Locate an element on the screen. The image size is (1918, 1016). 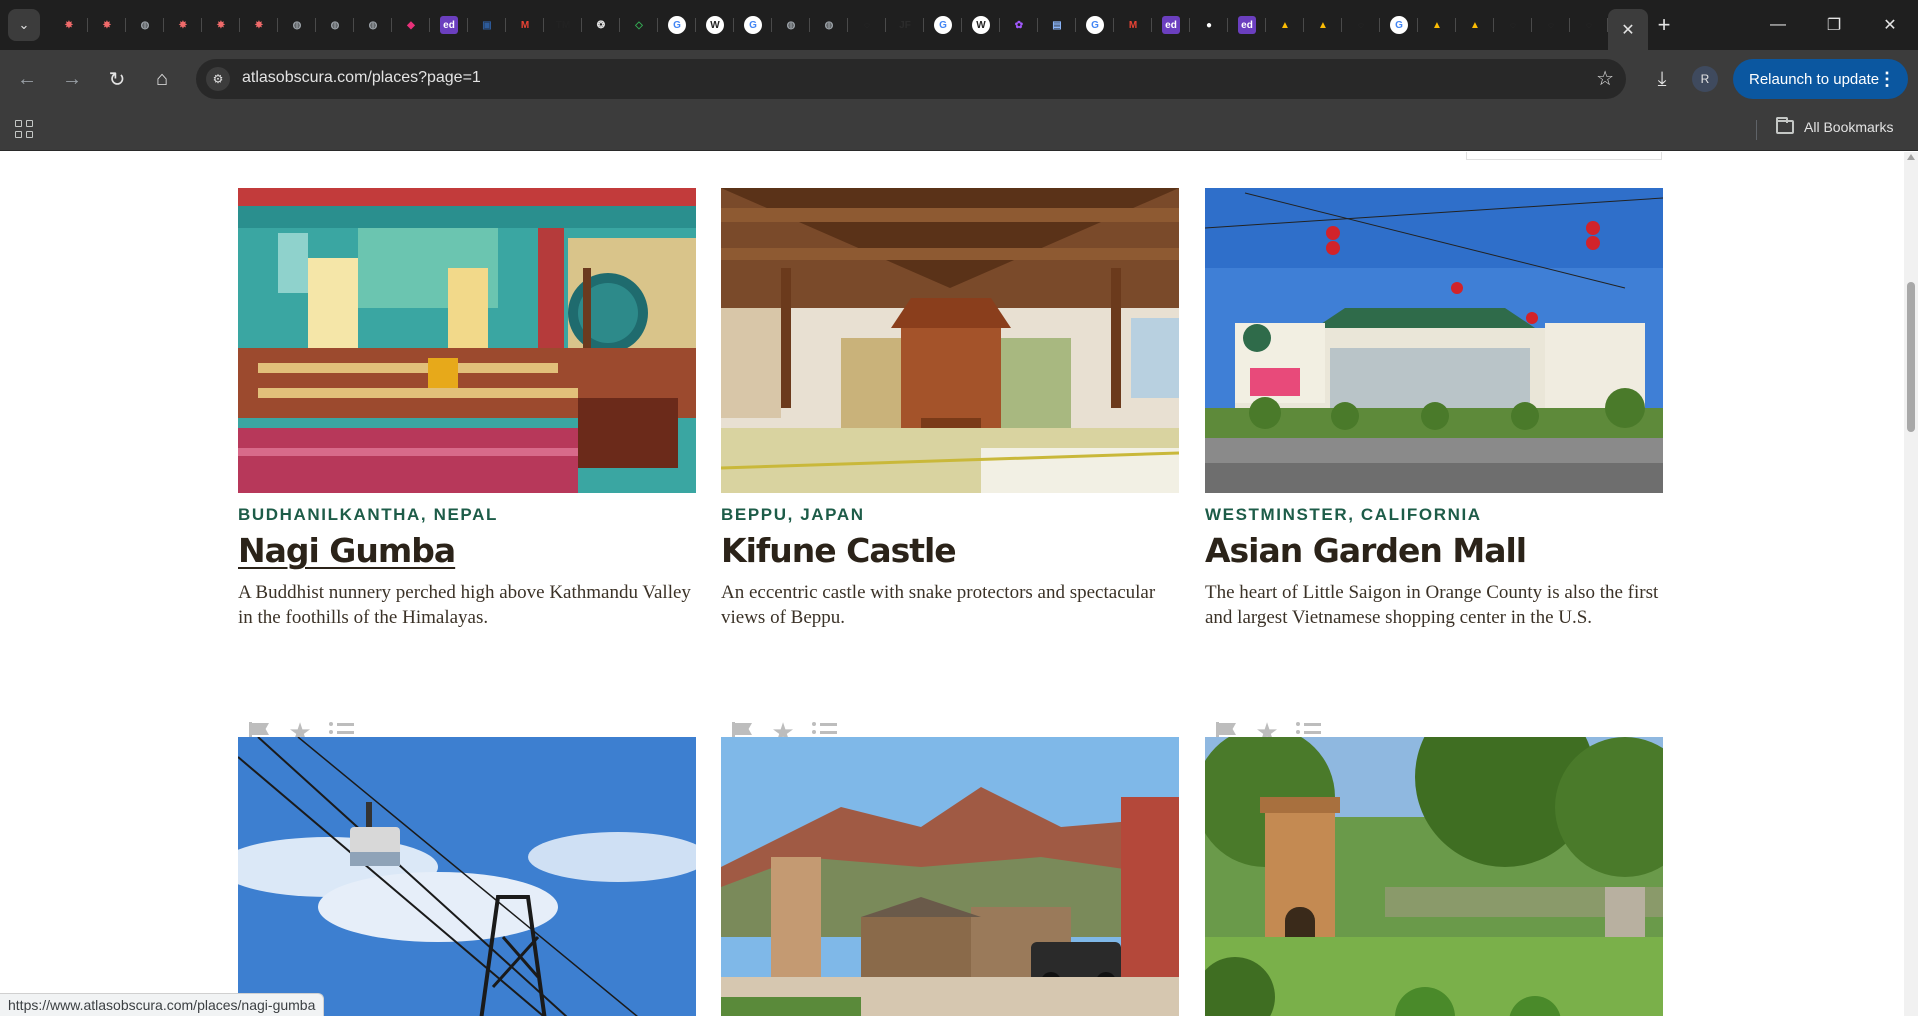
folder-icon is located at coordinates (1785, 125).